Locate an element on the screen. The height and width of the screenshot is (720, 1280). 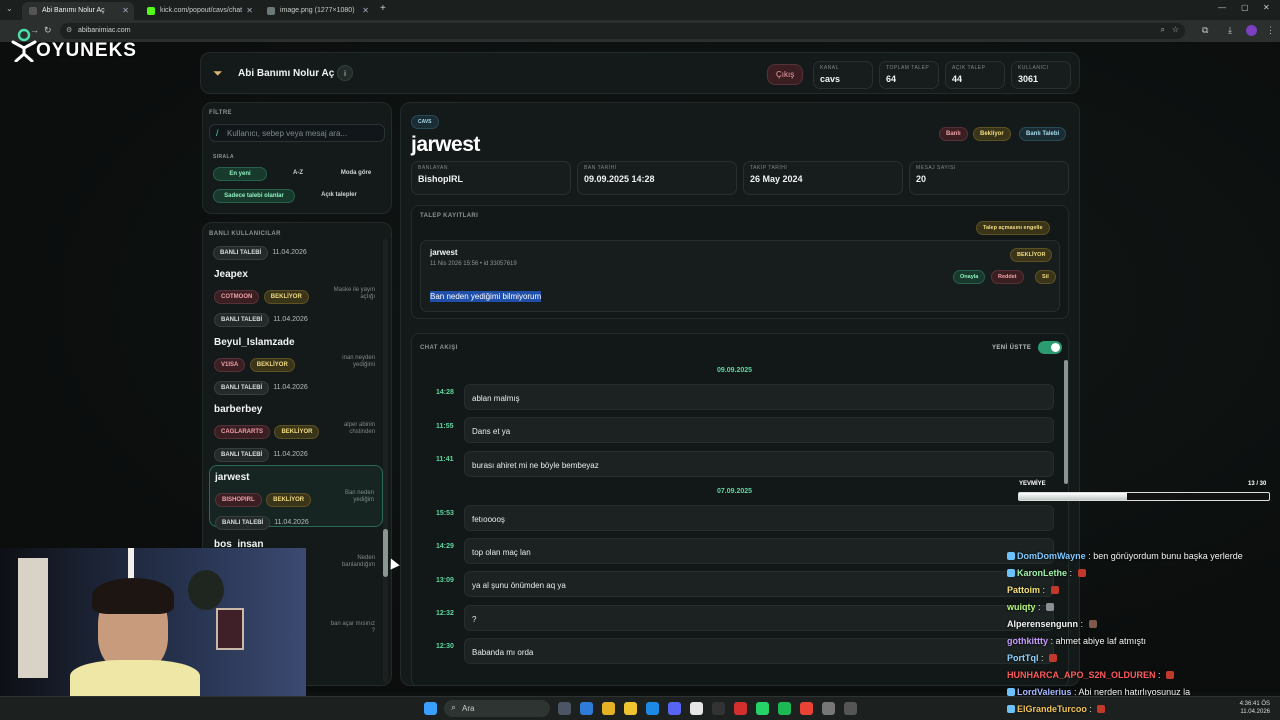
bookmark-star-icon: ☆ is located at coordinates (1175, 29).